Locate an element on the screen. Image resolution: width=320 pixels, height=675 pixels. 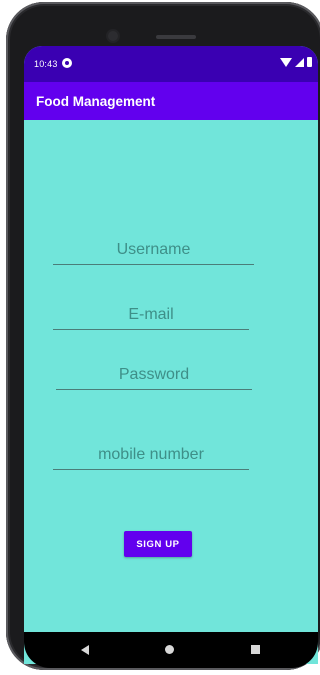
front-camera is located at coordinates (113, 36).